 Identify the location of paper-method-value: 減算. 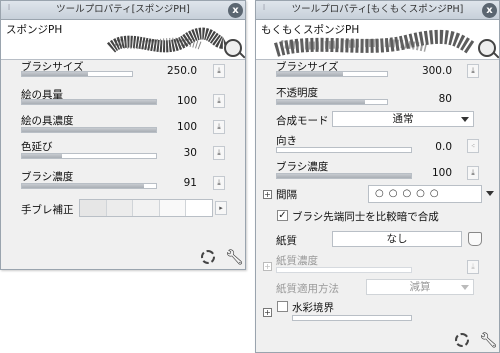
(420, 287).